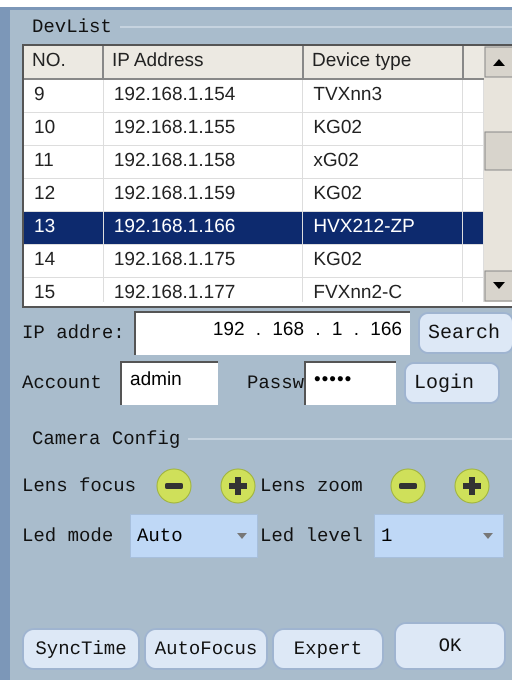  I want to click on ip-address-field: 192 . 168 . 1 . 166, so click(272, 333).